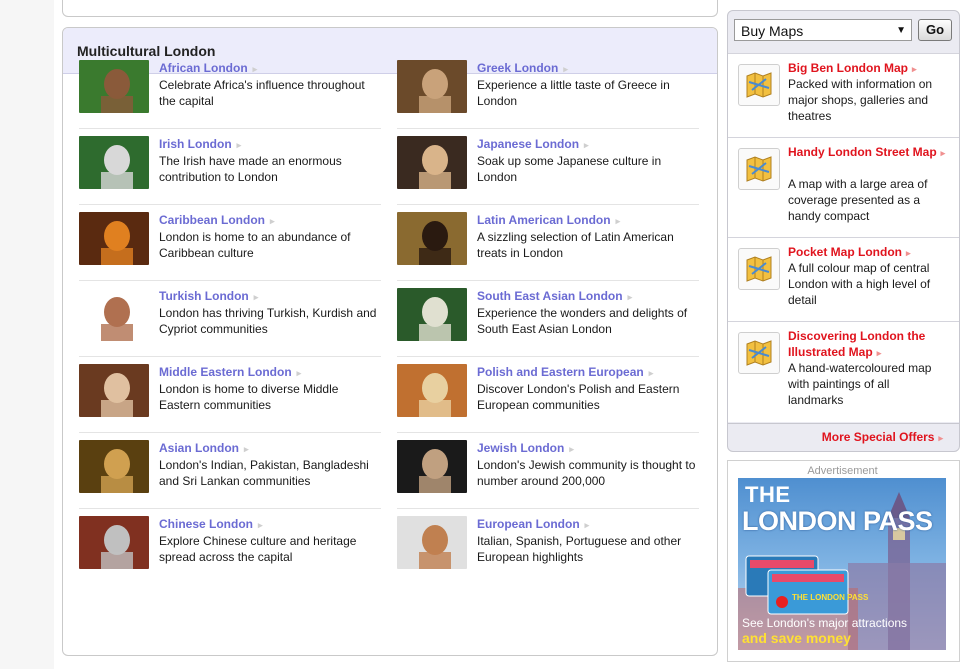  Describe the element at coordinates (212, 220) in the screenshot. I see `community-title: Caribbean London` at that location.